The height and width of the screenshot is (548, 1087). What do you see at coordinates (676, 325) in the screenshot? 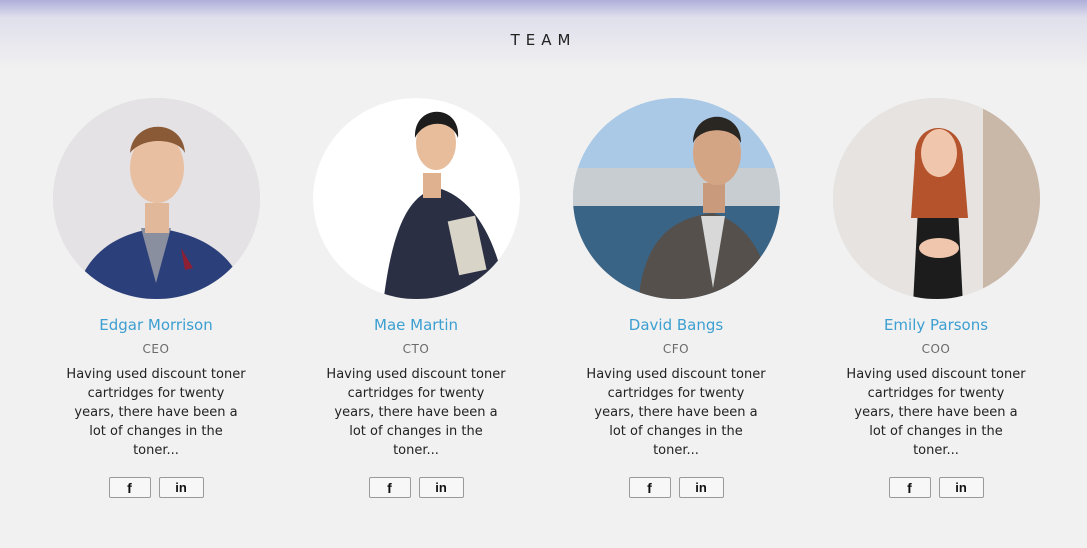
I see `member-name: David Bangs` at bounding box center [676, 325].